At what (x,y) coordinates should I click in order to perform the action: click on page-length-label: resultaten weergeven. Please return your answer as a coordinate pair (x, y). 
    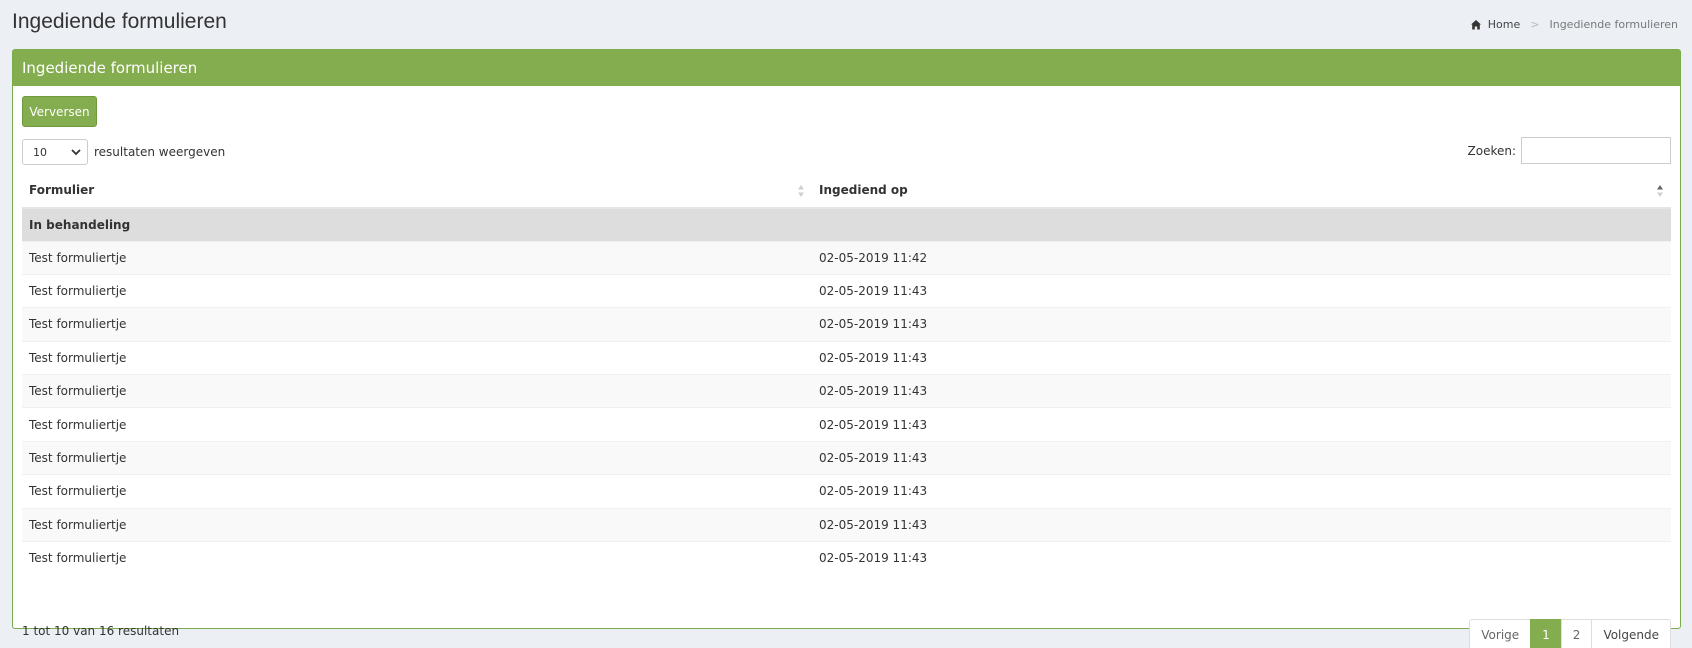
    Looking at the image, I should click on (160, 152).